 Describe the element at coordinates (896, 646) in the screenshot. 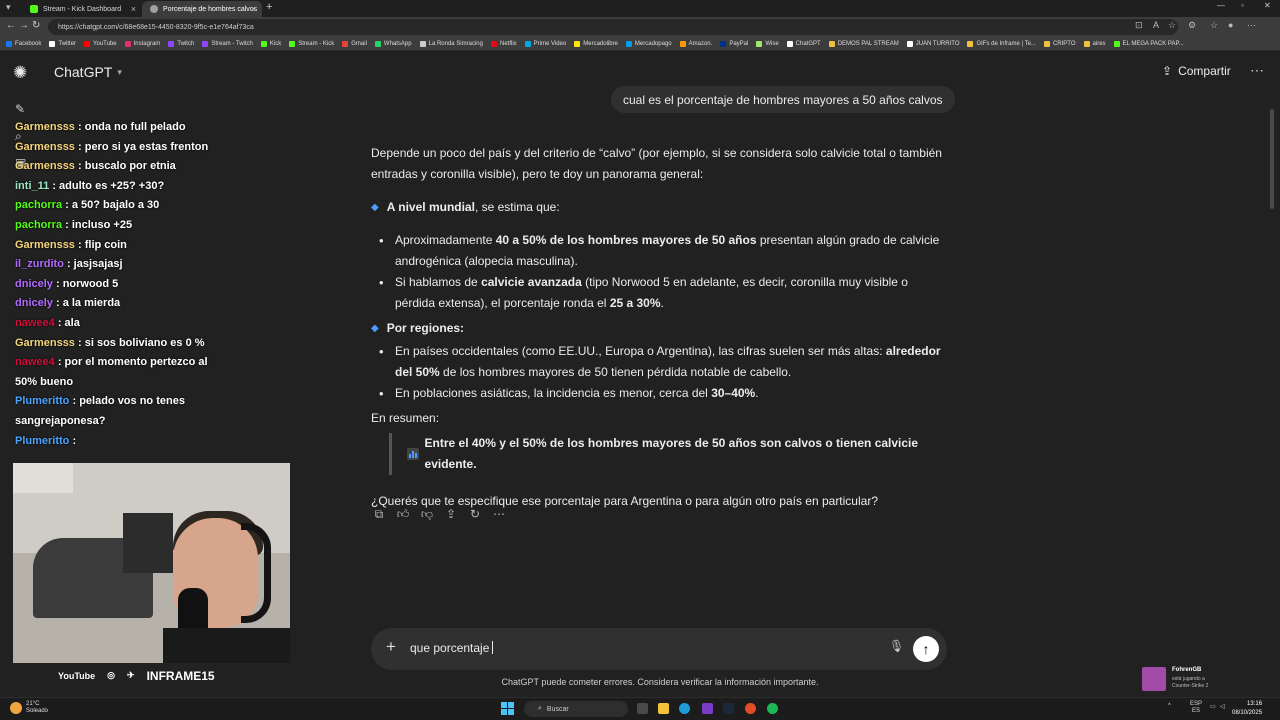

I see `microphone-icon: 🎙︎` at that location.